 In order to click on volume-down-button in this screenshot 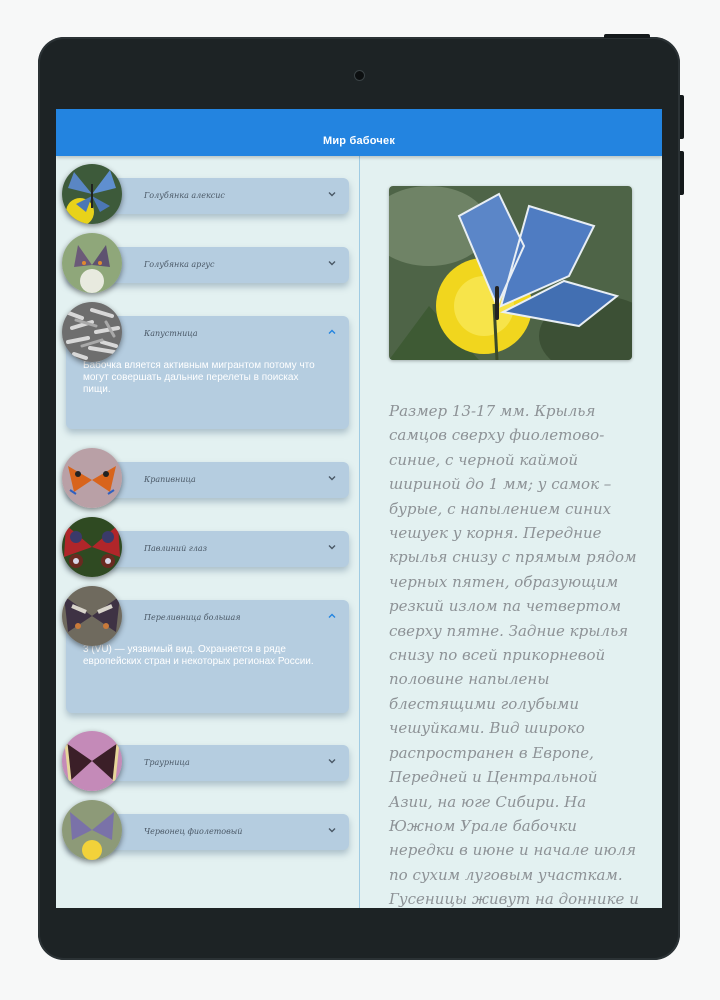, I will do `click(682, 173)`.